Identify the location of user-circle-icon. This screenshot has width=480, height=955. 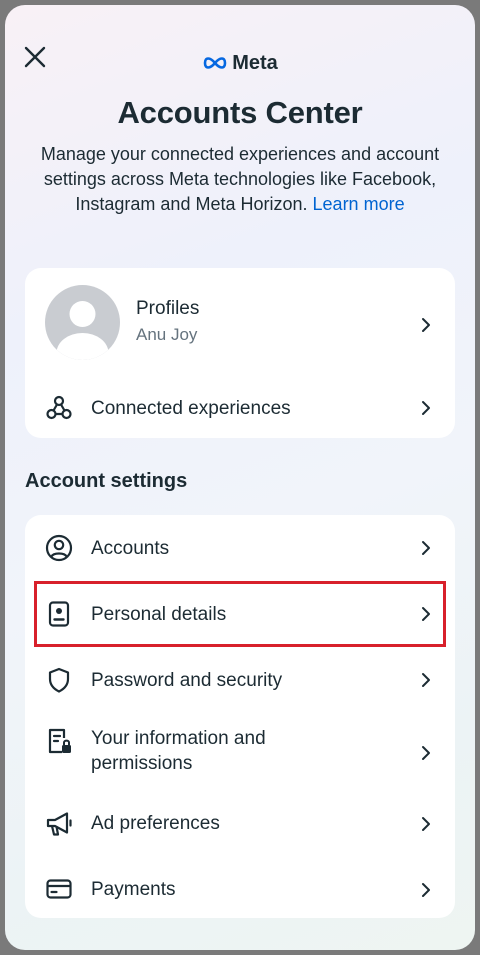
(59, 548).